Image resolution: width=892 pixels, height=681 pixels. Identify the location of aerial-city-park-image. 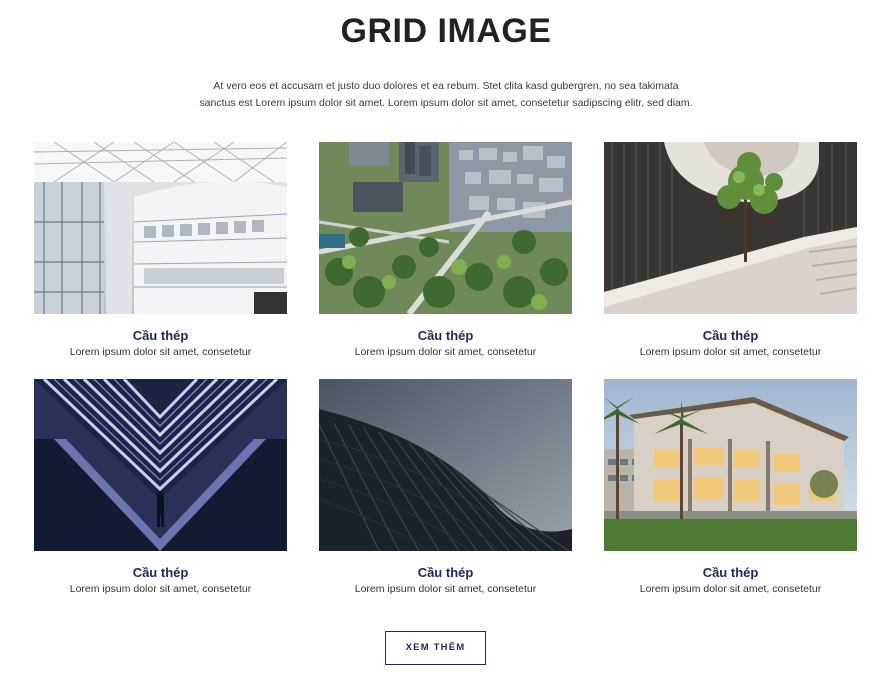
(445, 228).